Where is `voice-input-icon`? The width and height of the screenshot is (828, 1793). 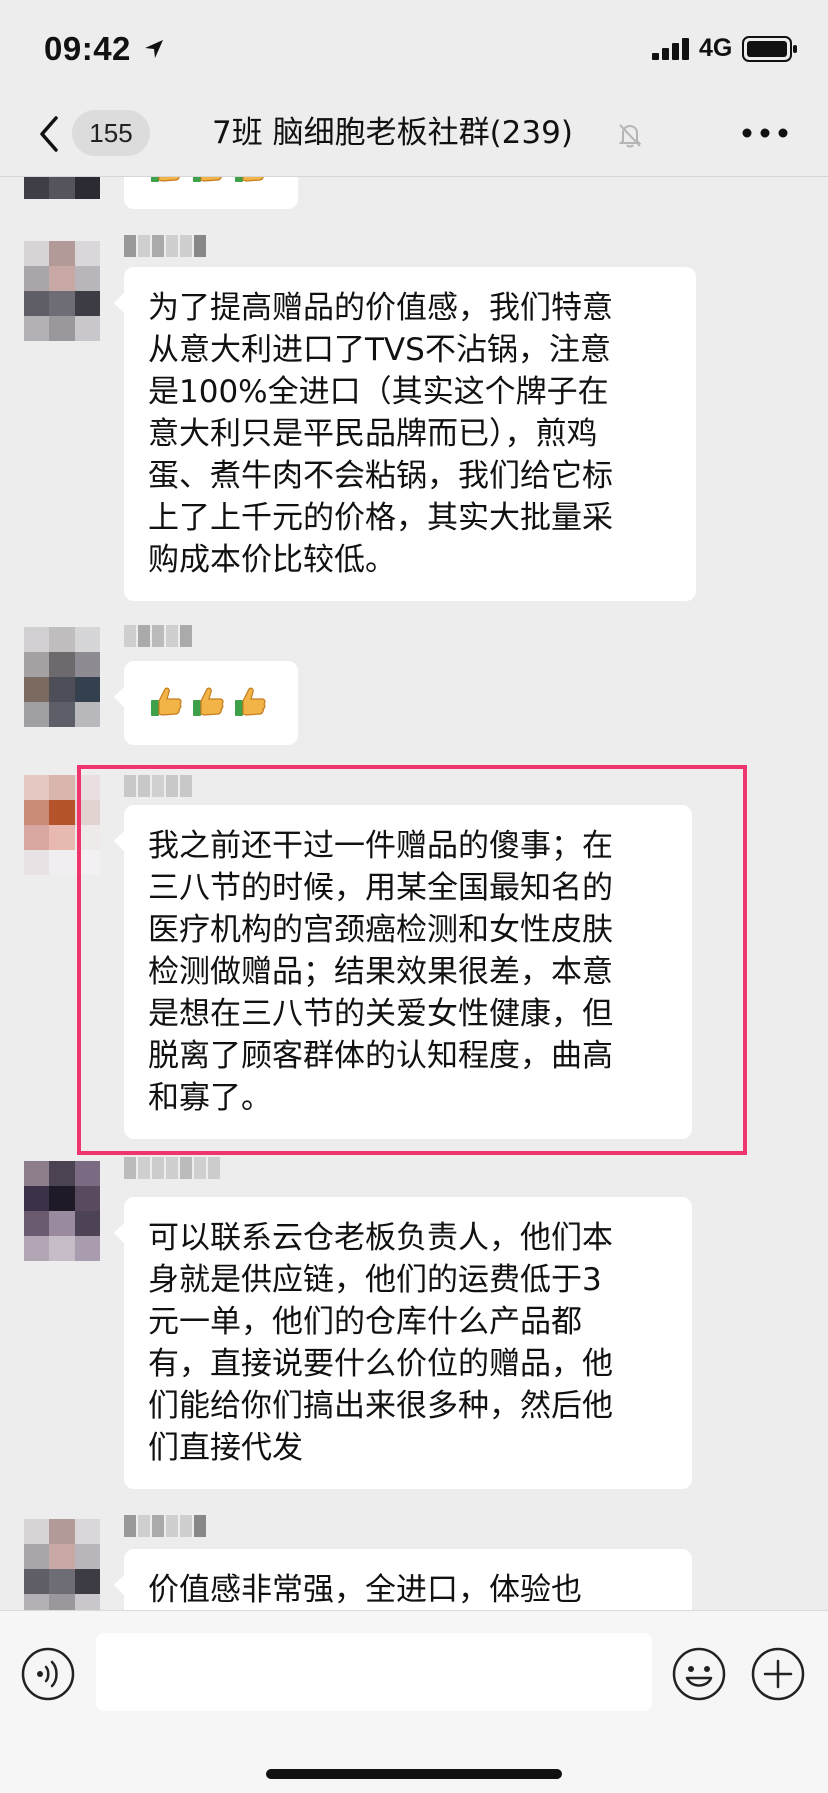 voice-input-icon is located at coordinates (48, 1674).